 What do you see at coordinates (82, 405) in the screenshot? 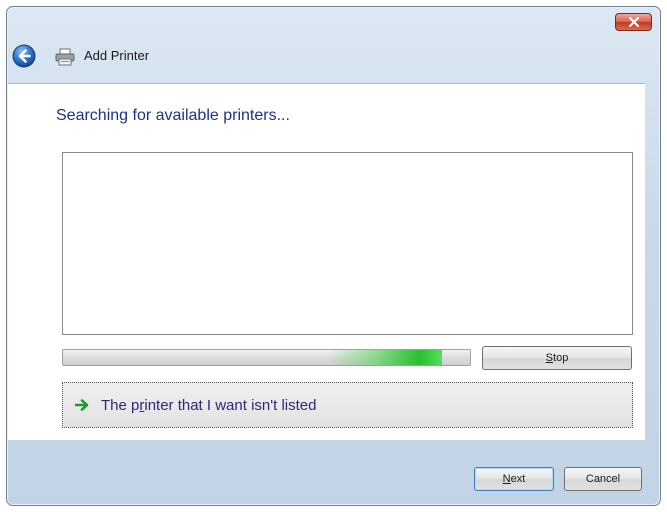
I see `green-arrow-icon` at bounding box center [82, 405].